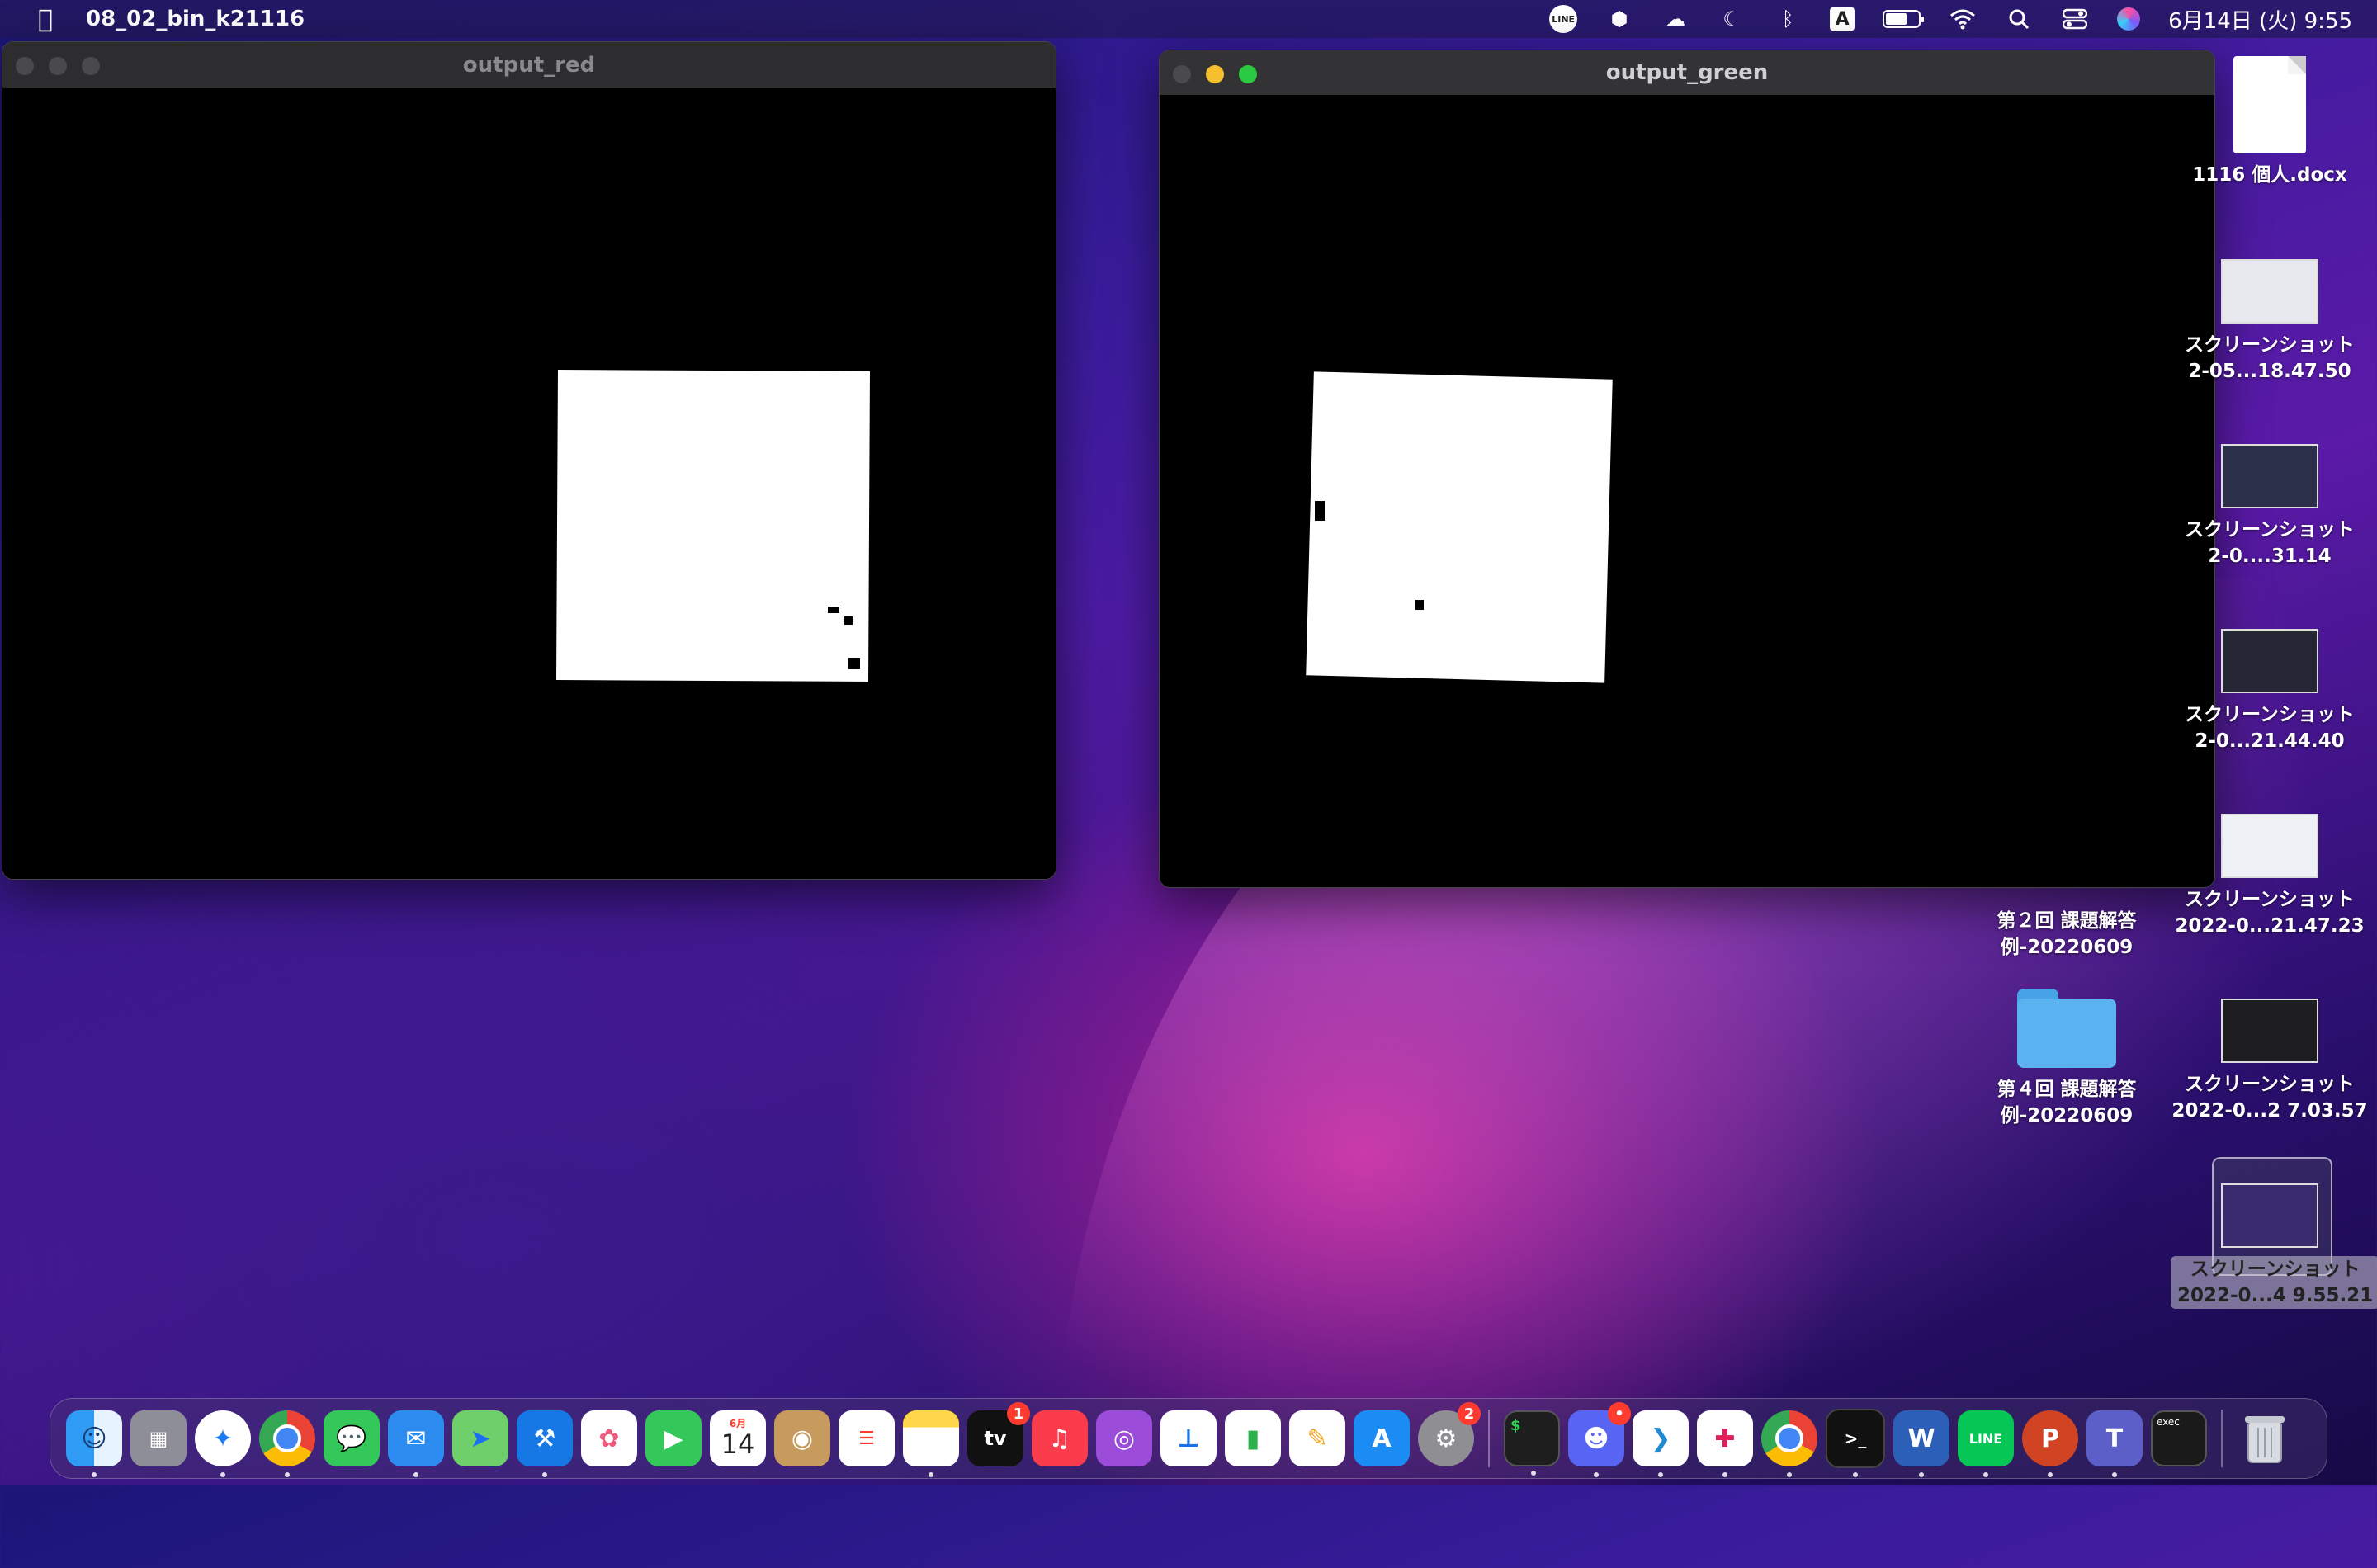 Image resolution: width=2377 pixels, height=1568 pixels. What do you see at coordinates (1382, 1438) in the screenshot?
I see `app-store-icon: A` at bounding box center [1382, 1438].